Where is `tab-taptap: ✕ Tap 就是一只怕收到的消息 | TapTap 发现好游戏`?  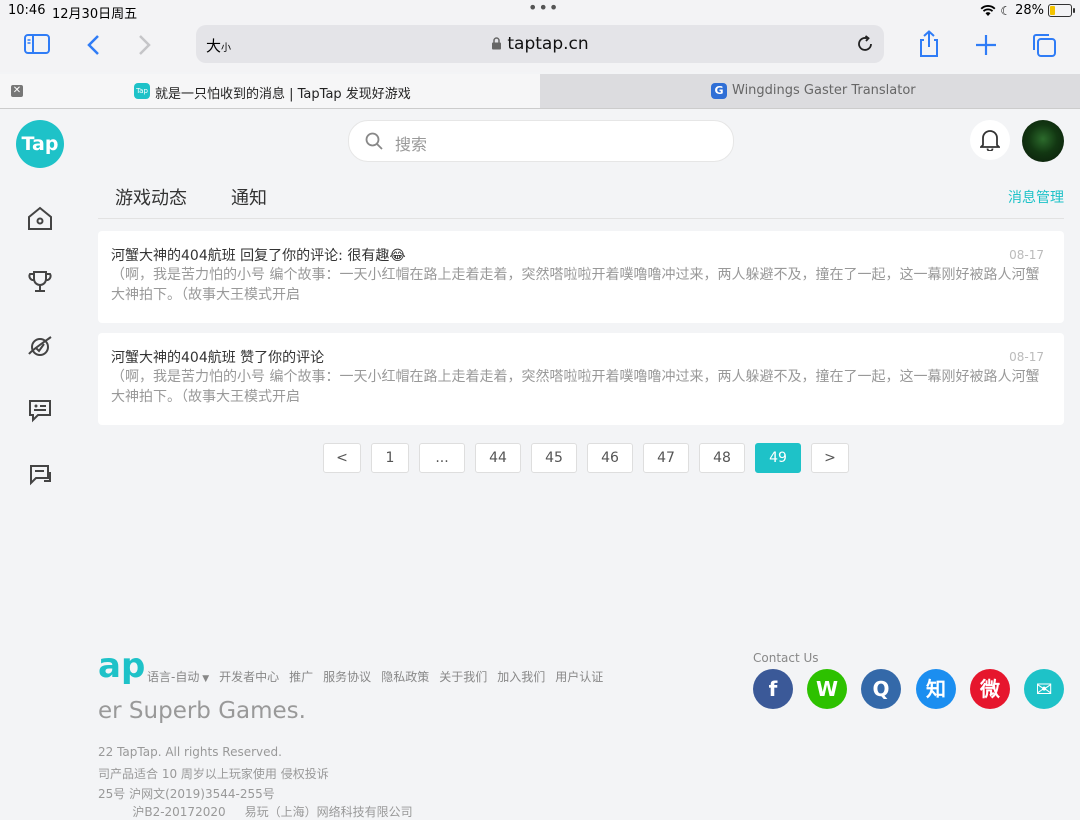 tab-taptap: ✕ Tap 就是一只怕收到的消息 | TapTap 发现好游戏 is located at coordinates (270, 91).